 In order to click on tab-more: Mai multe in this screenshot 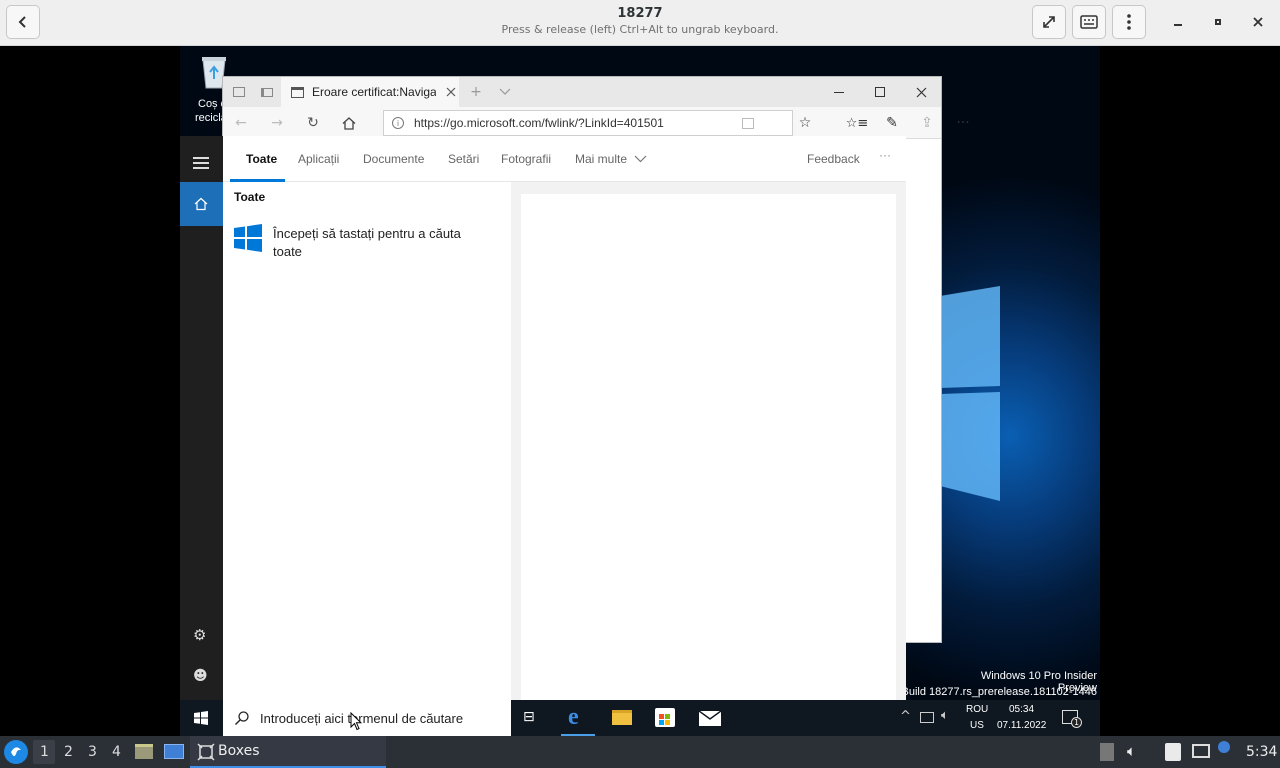, I will do `click(611, 159)`.